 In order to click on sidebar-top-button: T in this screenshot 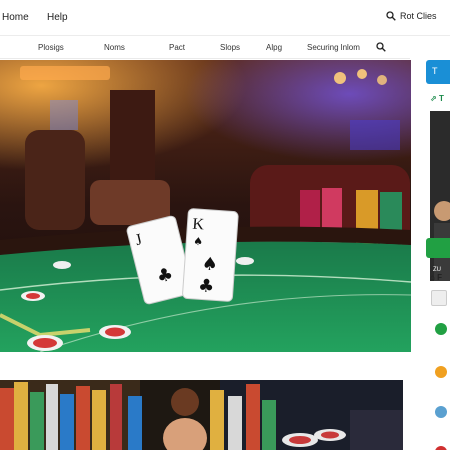, I will do `click(438, 72)`.